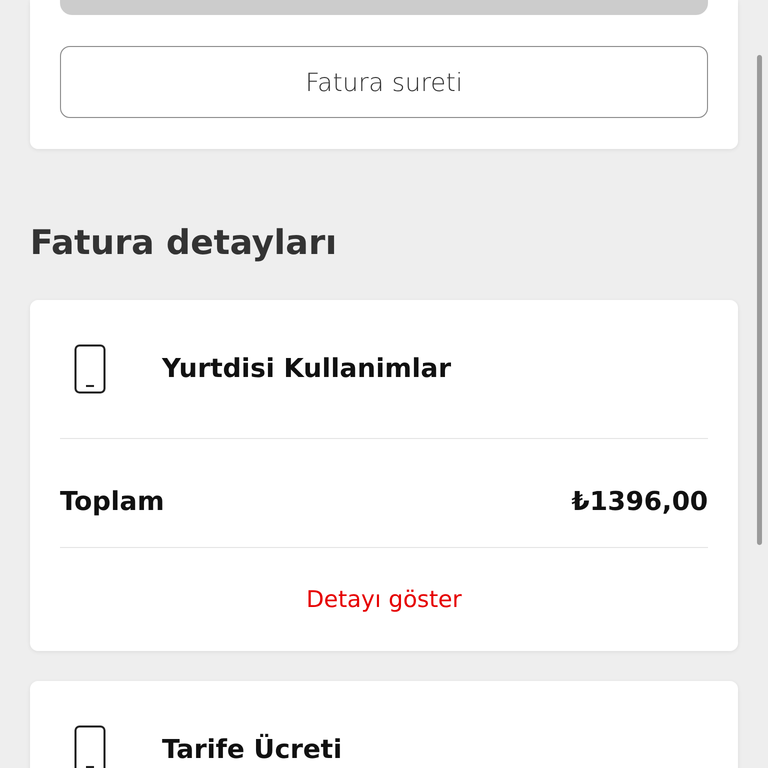 This screenshot has width=768, height=768. What do you see at coordinates (384, 7) in the screenshot?
I see `button-edge` at bounding box center [384, 7].